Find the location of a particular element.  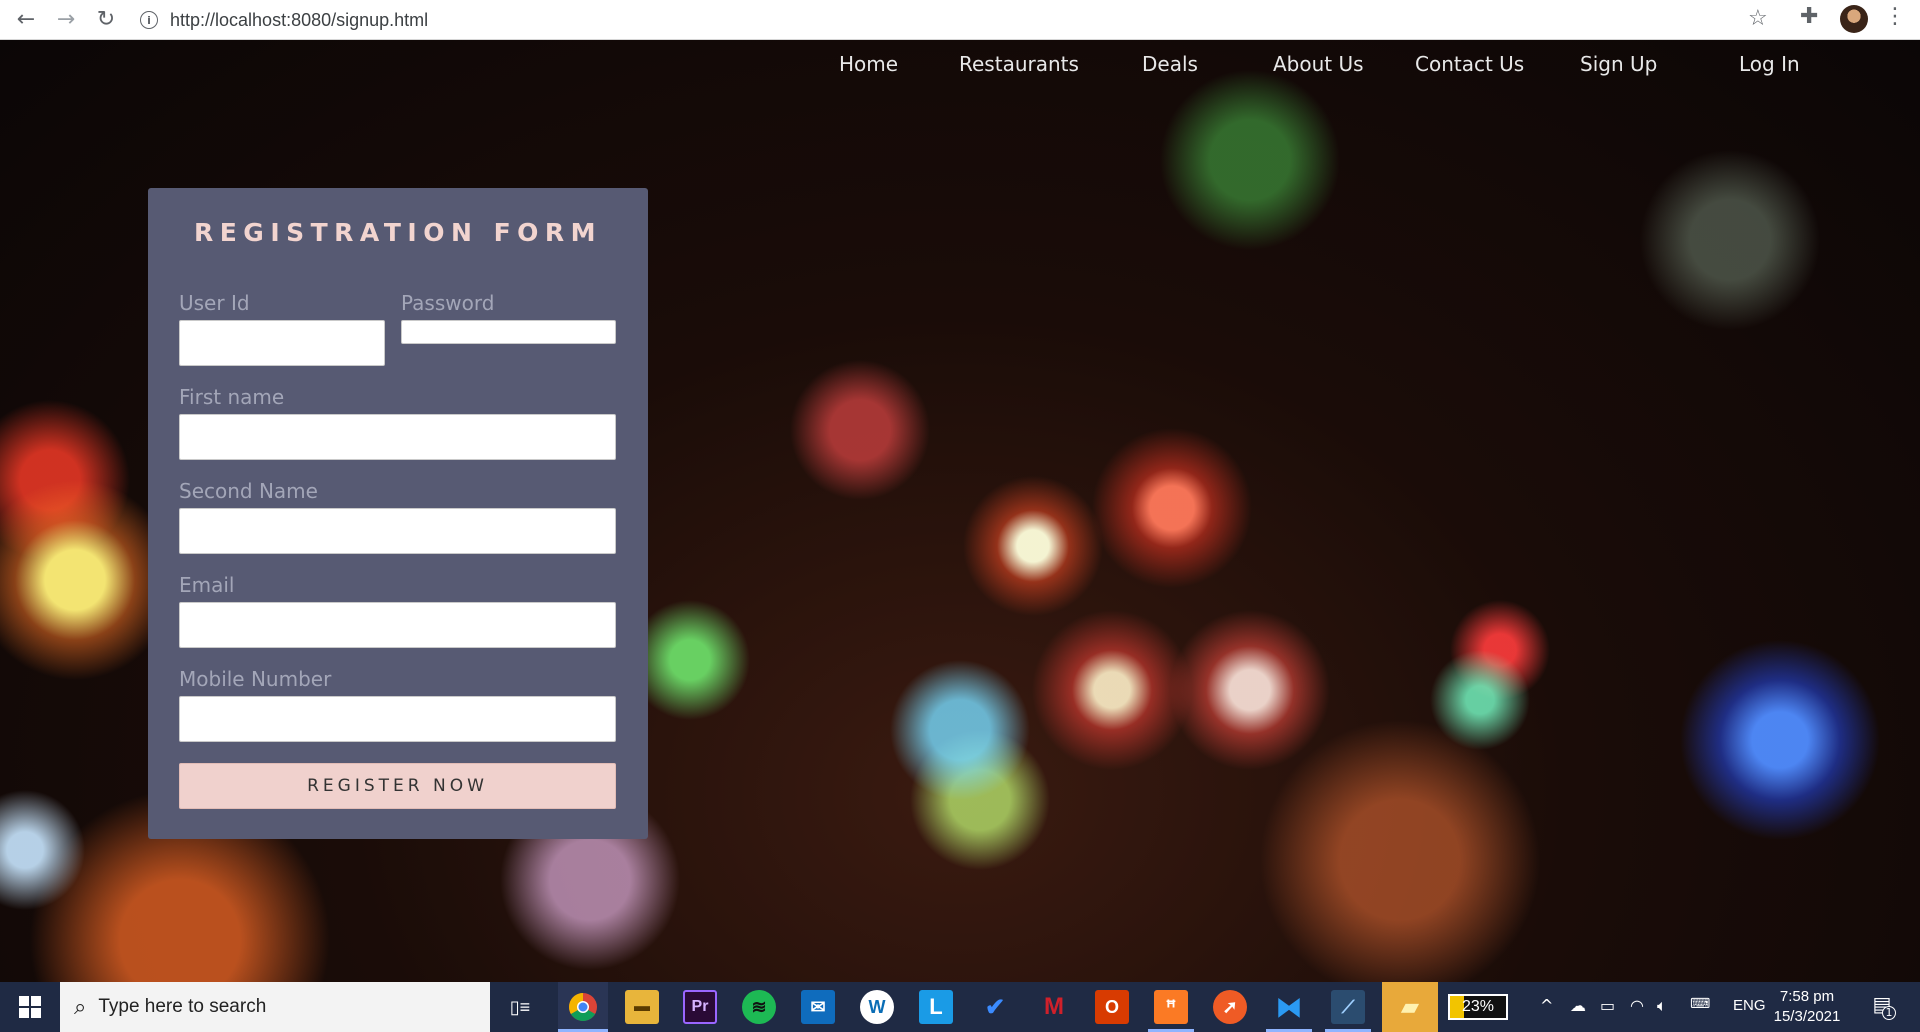

user-id-label: User Id is located at coordinates (214, 303).